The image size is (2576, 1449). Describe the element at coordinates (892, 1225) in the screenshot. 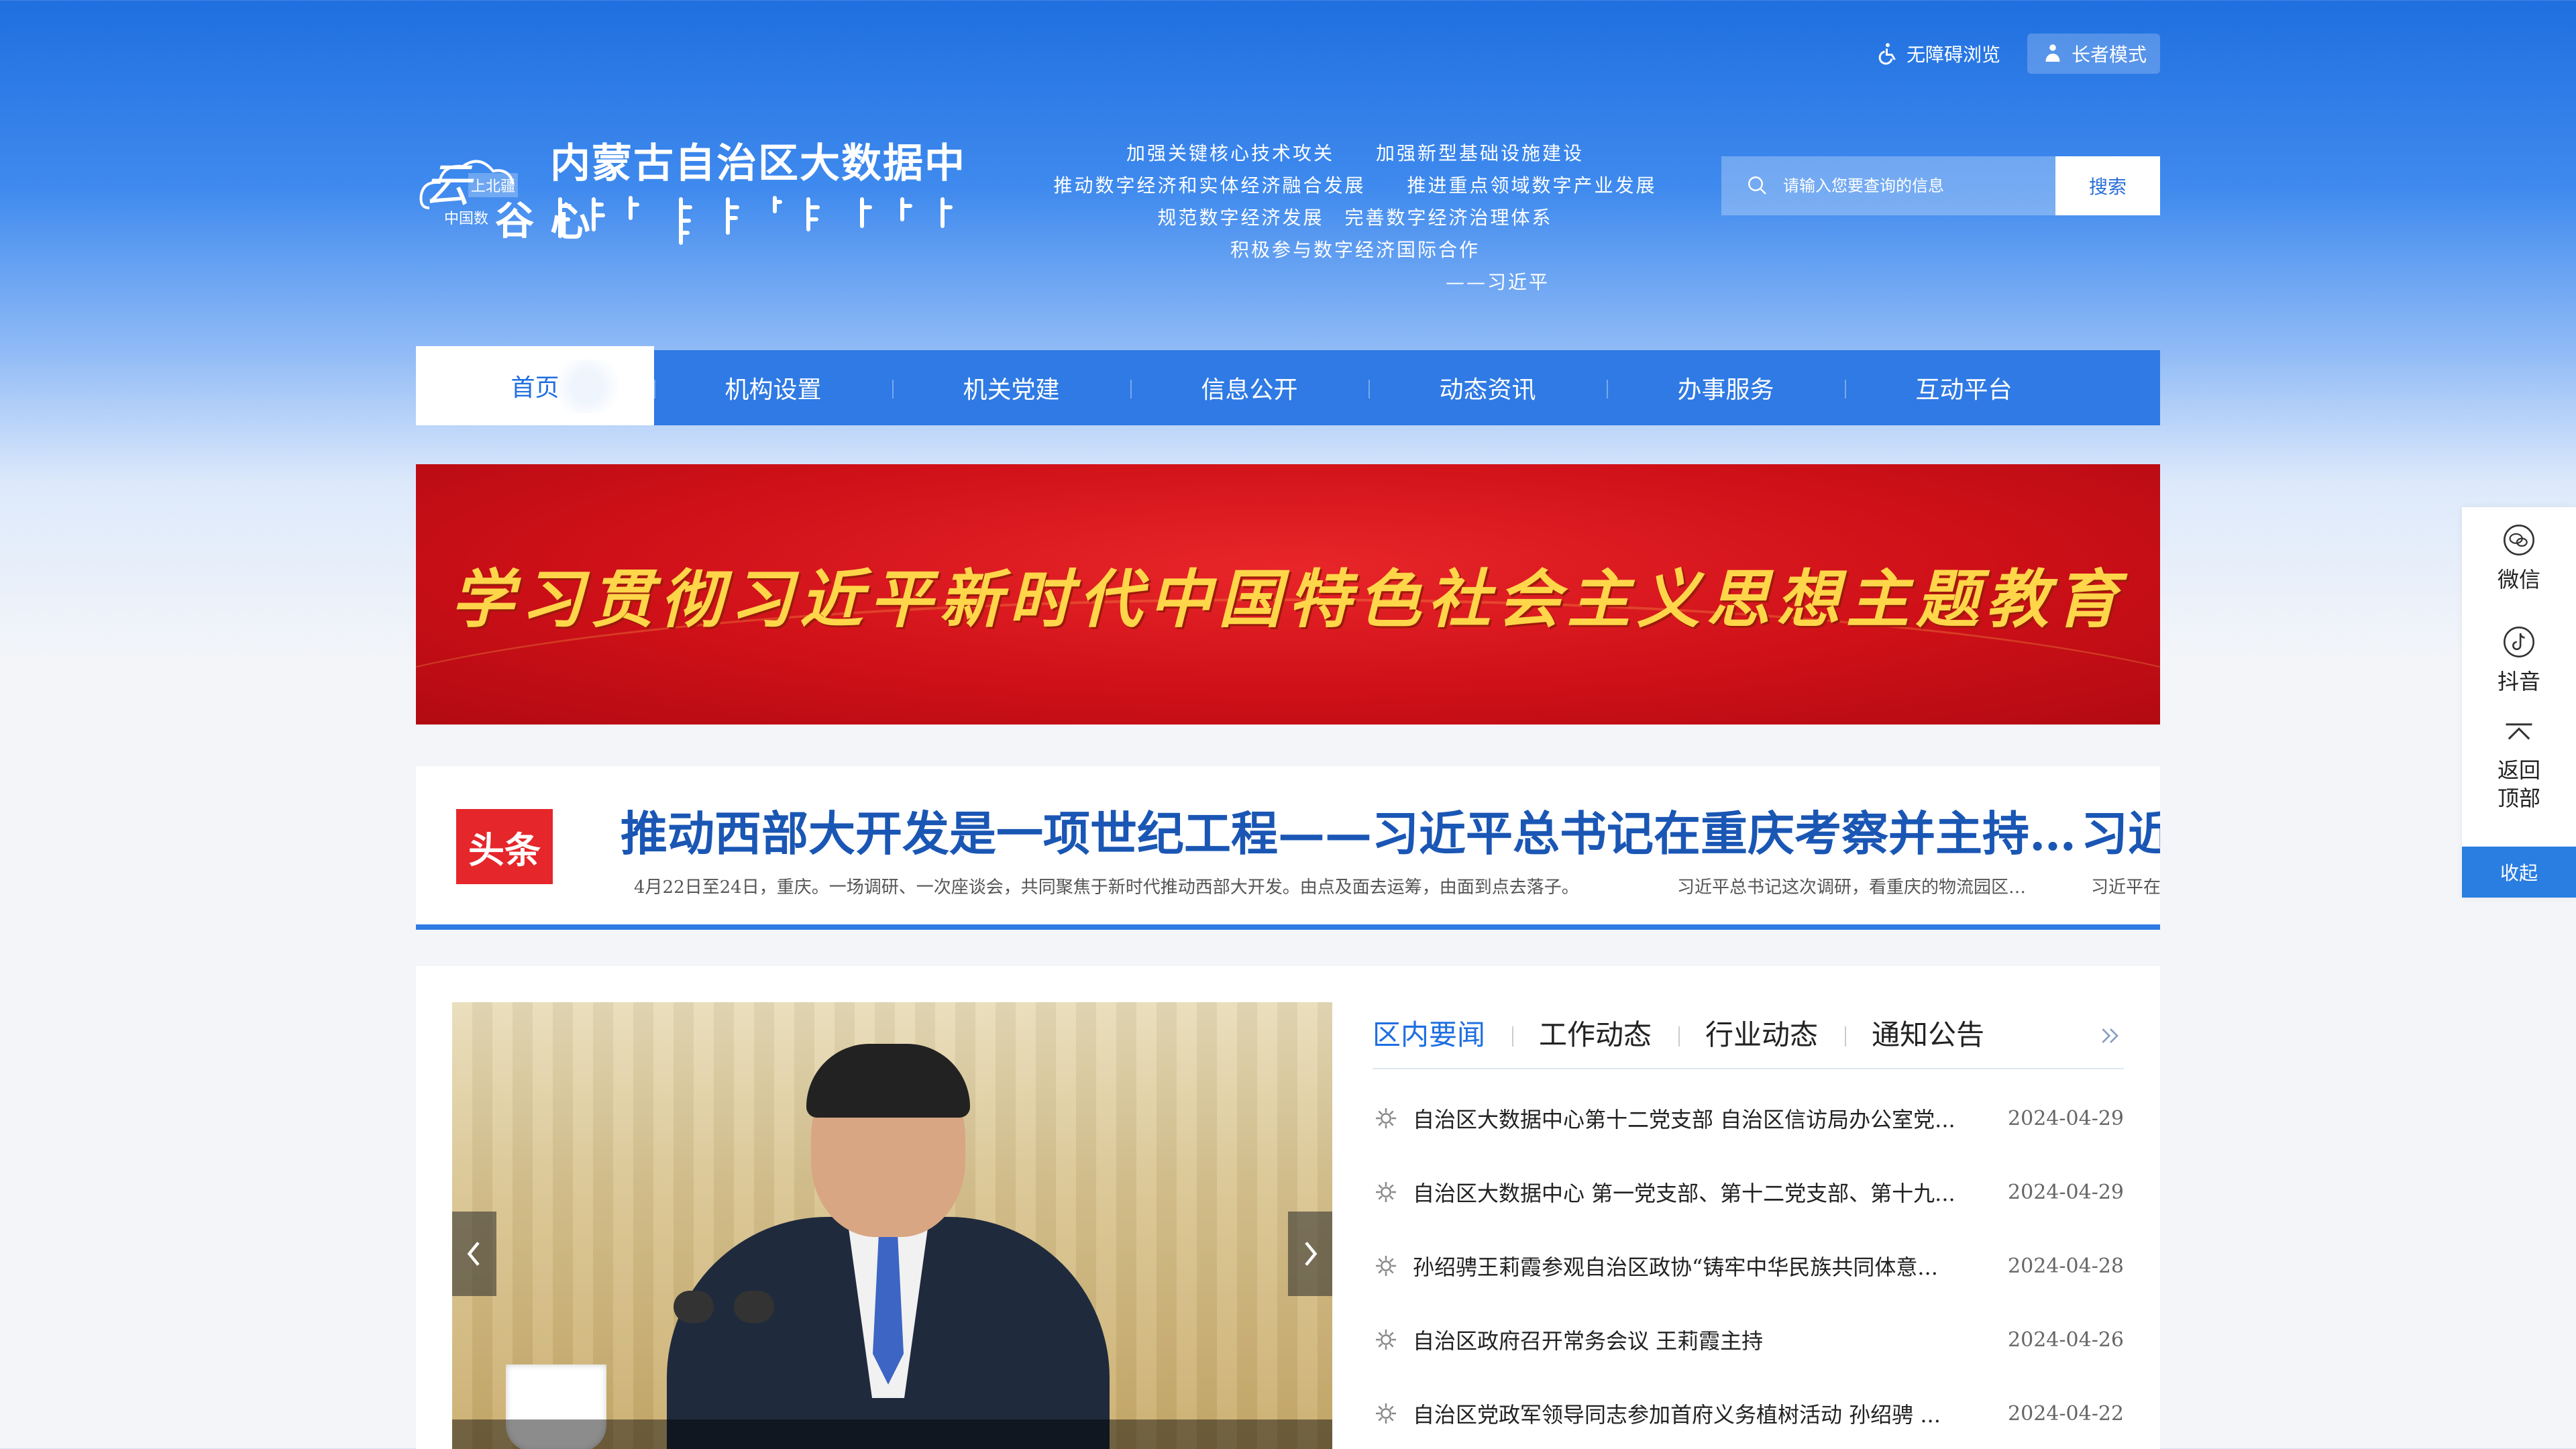

I see `news-photo-carousel` at that location.